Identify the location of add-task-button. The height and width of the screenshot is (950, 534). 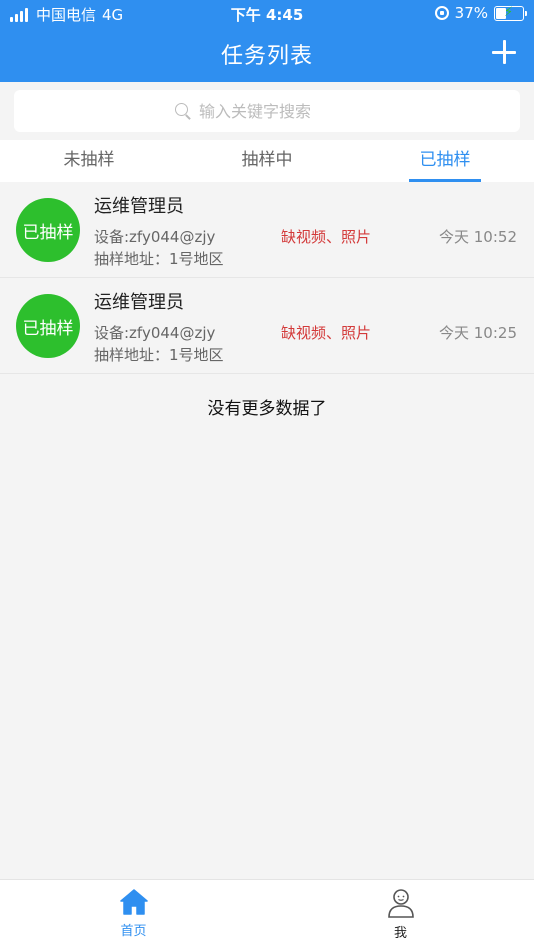
(504, 52).